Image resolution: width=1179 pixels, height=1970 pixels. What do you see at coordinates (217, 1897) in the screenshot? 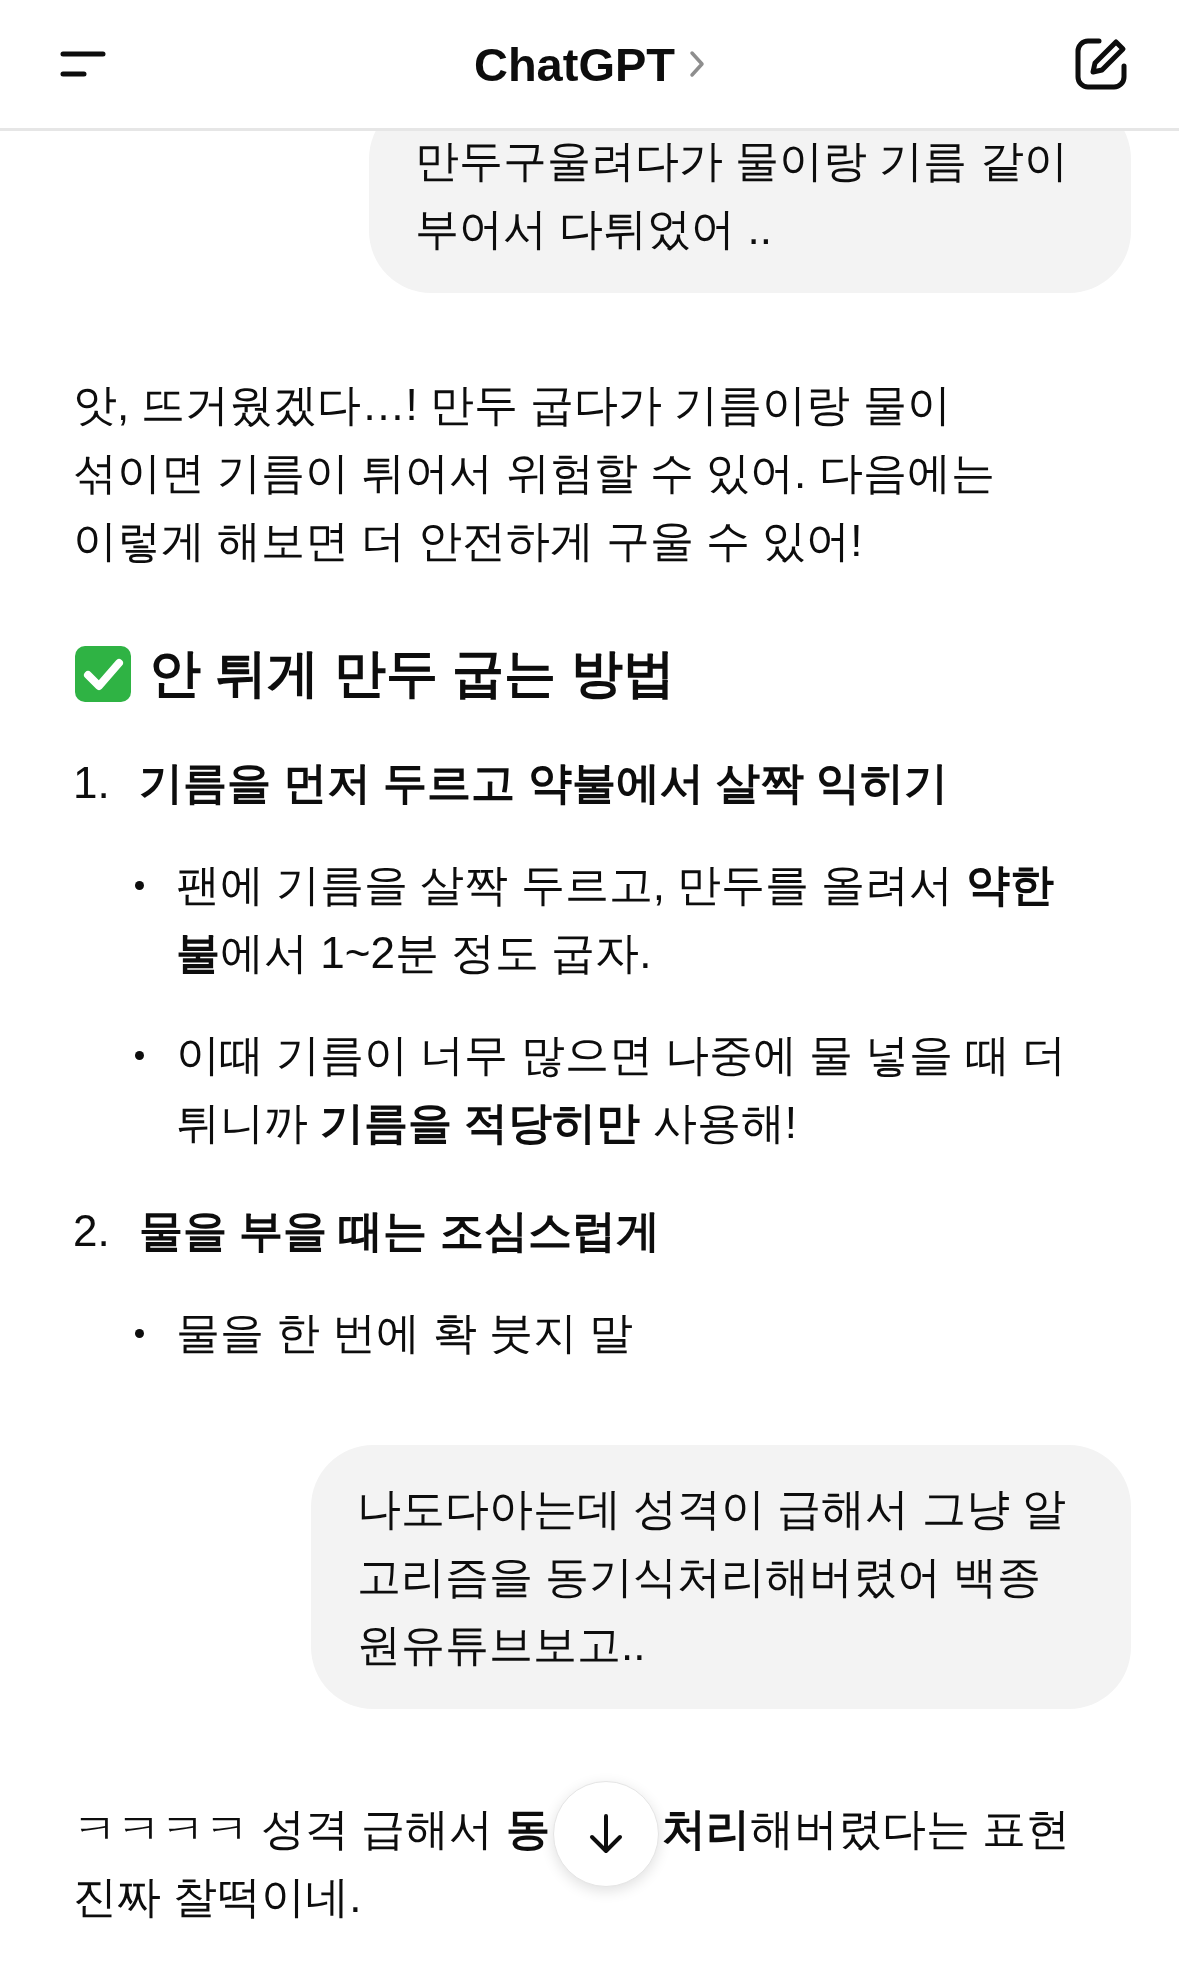
I see `message-text: 진짜 찰떡이네.` at bounding box center [217, 1897].